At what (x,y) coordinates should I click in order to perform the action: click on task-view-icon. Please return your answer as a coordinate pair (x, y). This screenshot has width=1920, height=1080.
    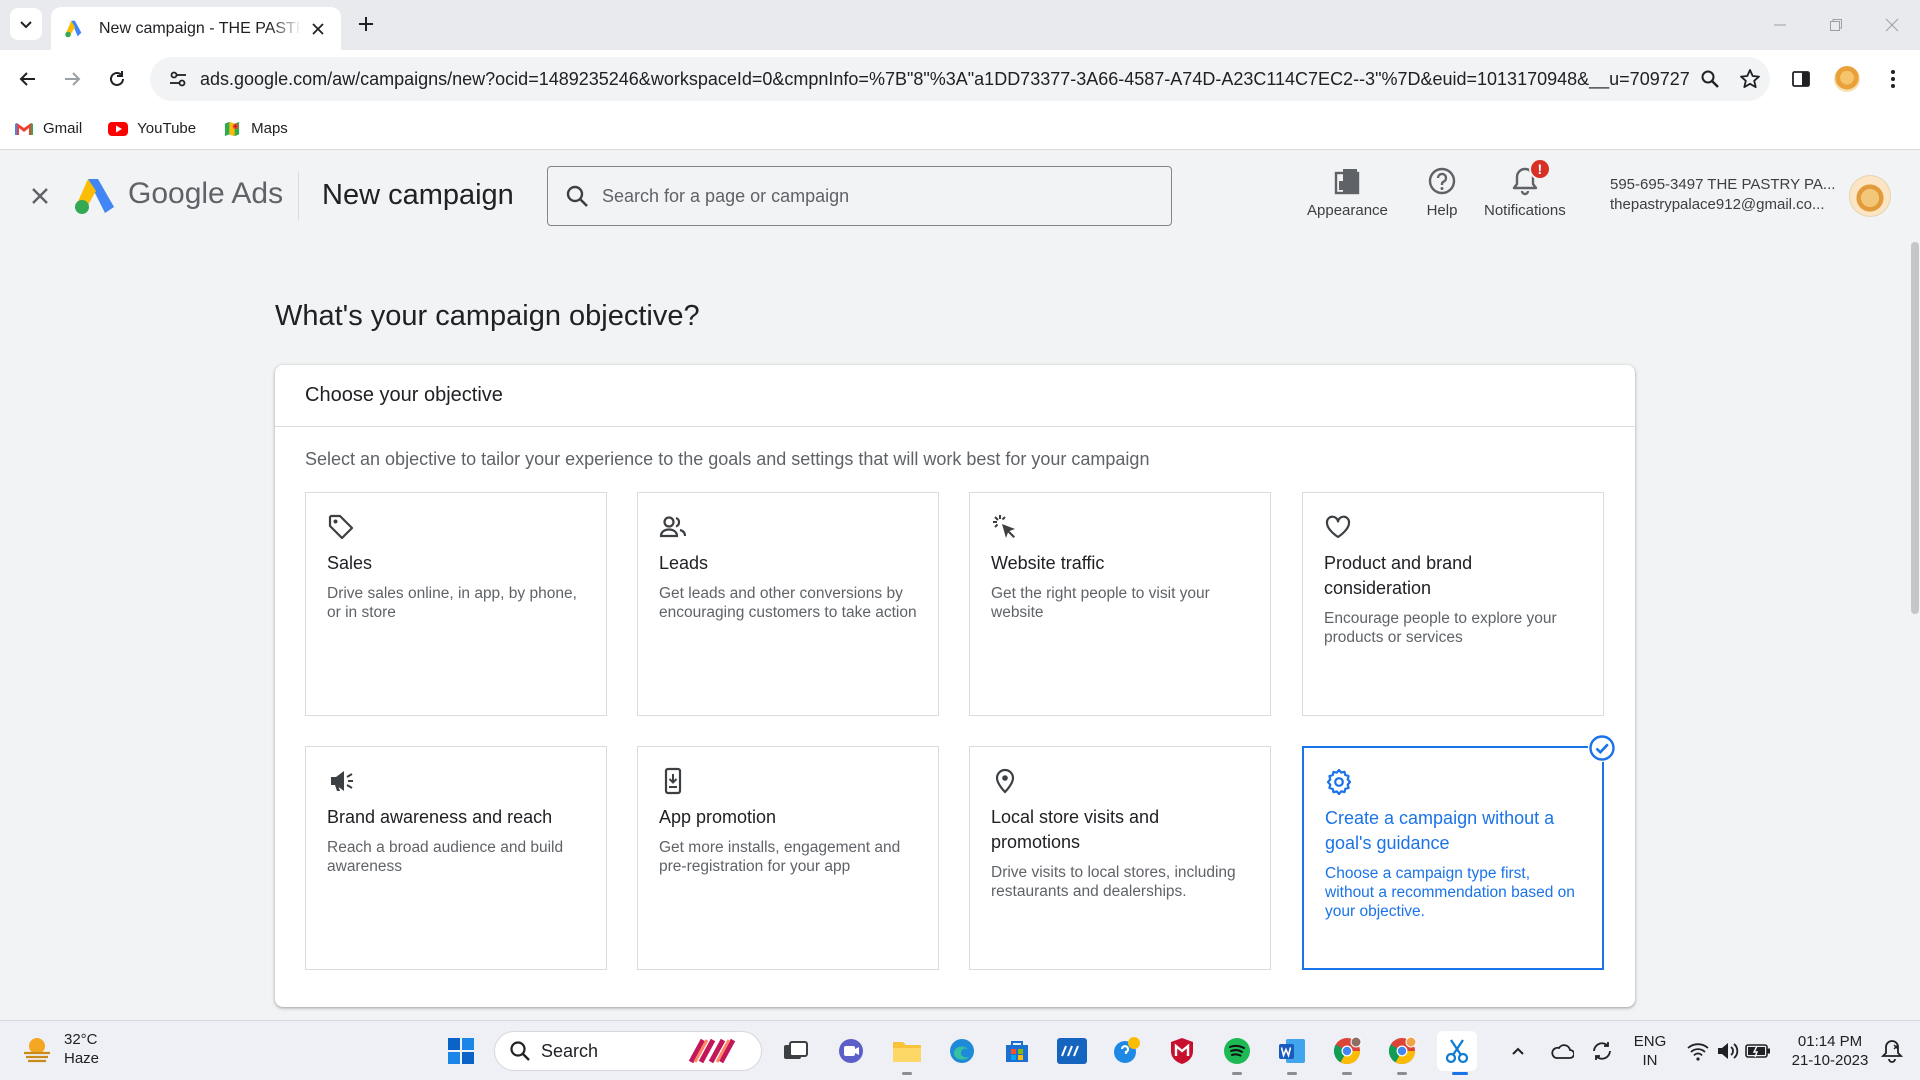
    Looking at the image, I should click on (796, 1050).